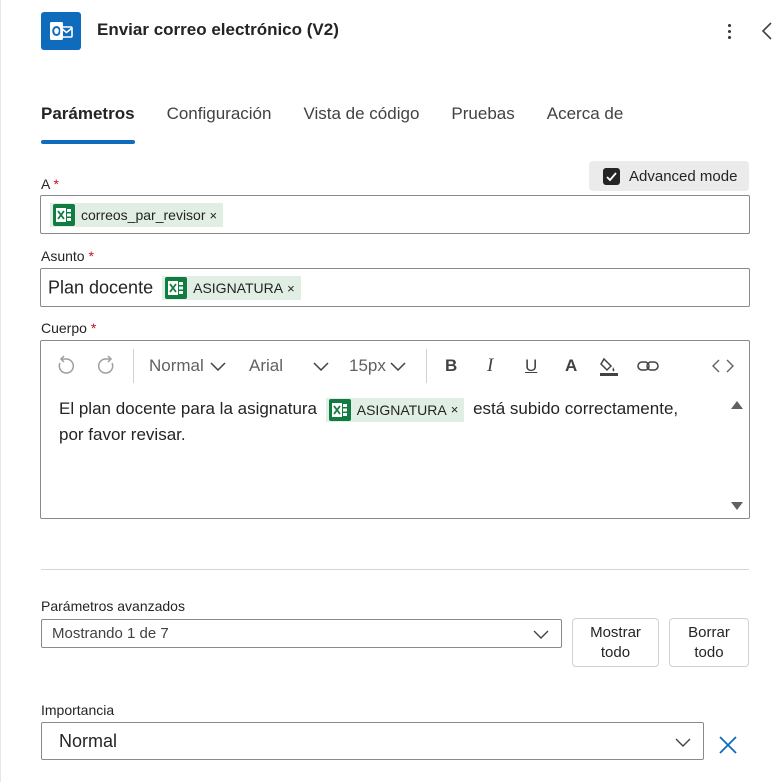 The image size is (784, 782). What do you see at coordinates (609, 366) in the screenshot?
I see `highlight-icon` at bounding box center [609, 366].